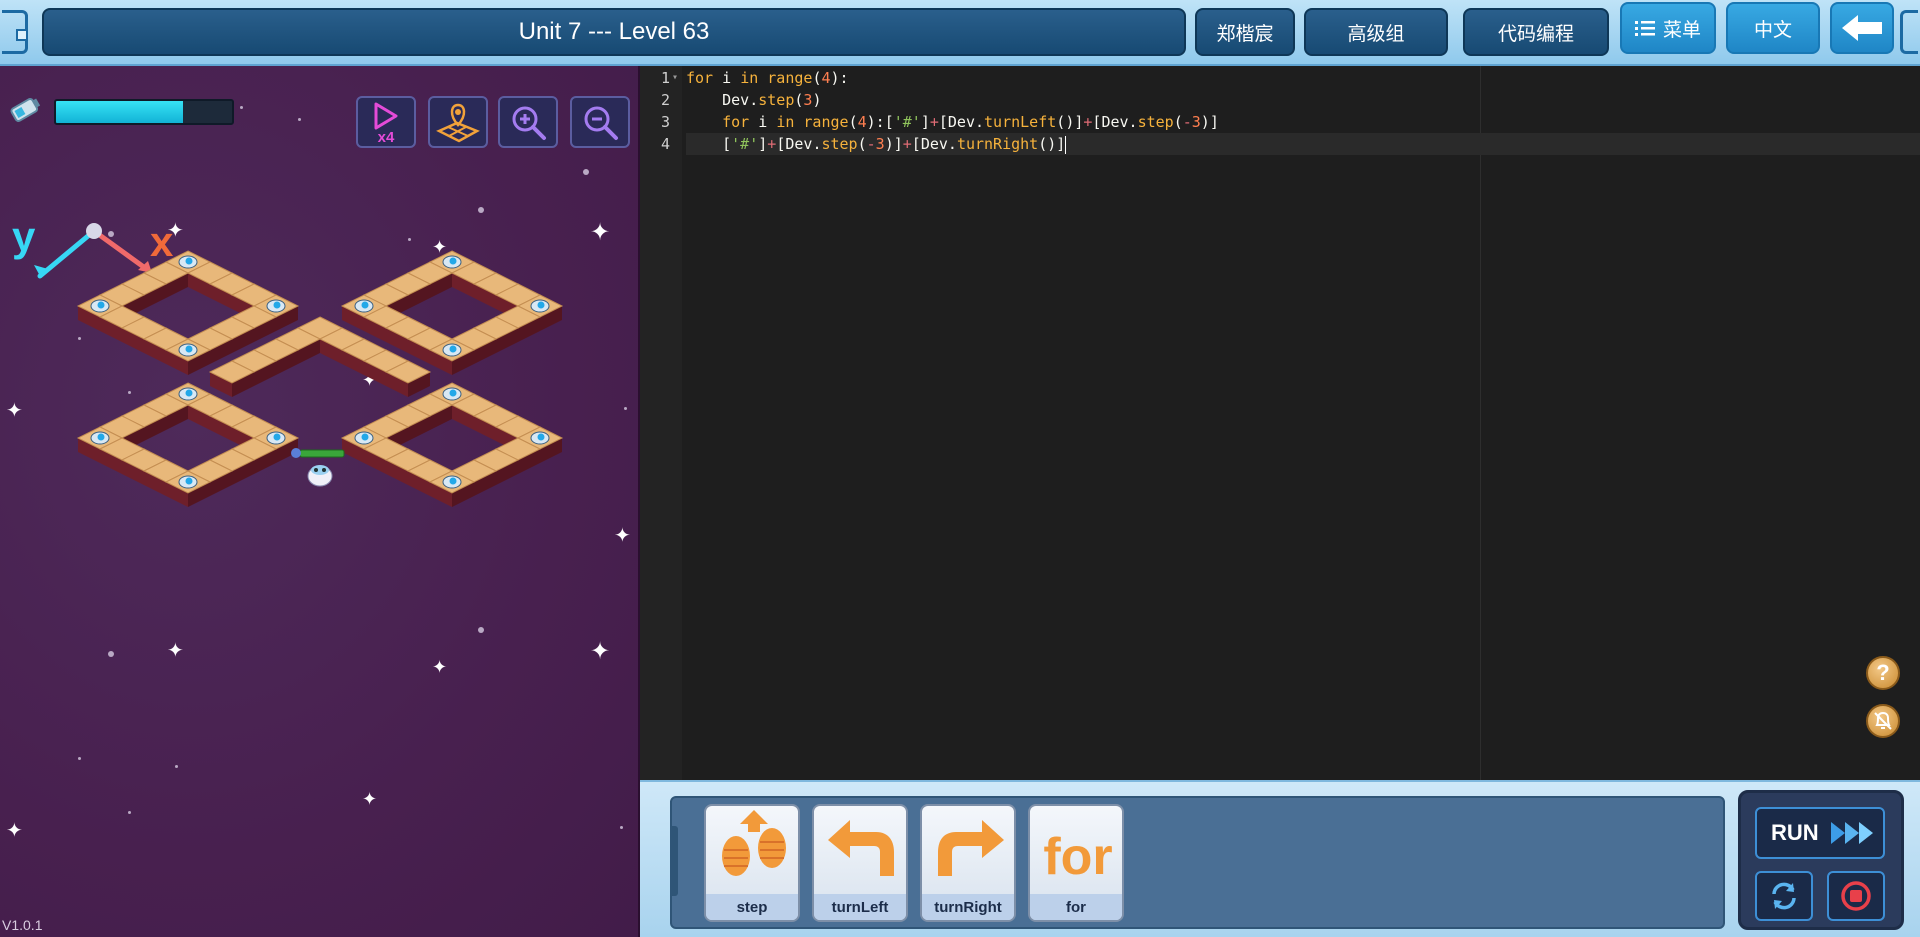  Describe the element at coordinates (1197, 862) in the screenshot. I see `block-palette: step turnLeft turnRight for for` at that location.